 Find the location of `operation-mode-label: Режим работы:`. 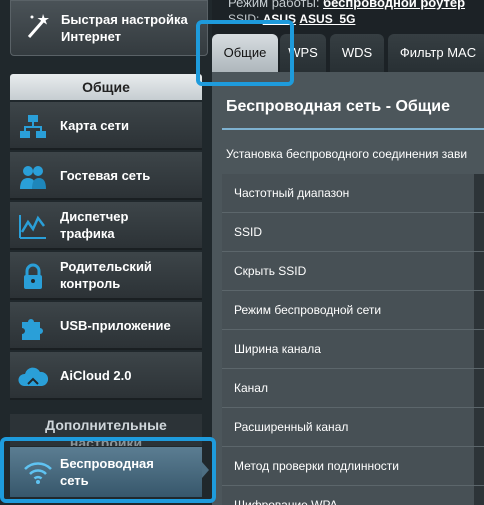

operation-mode-label: Режим работы: is located at coordinates (274, 5).